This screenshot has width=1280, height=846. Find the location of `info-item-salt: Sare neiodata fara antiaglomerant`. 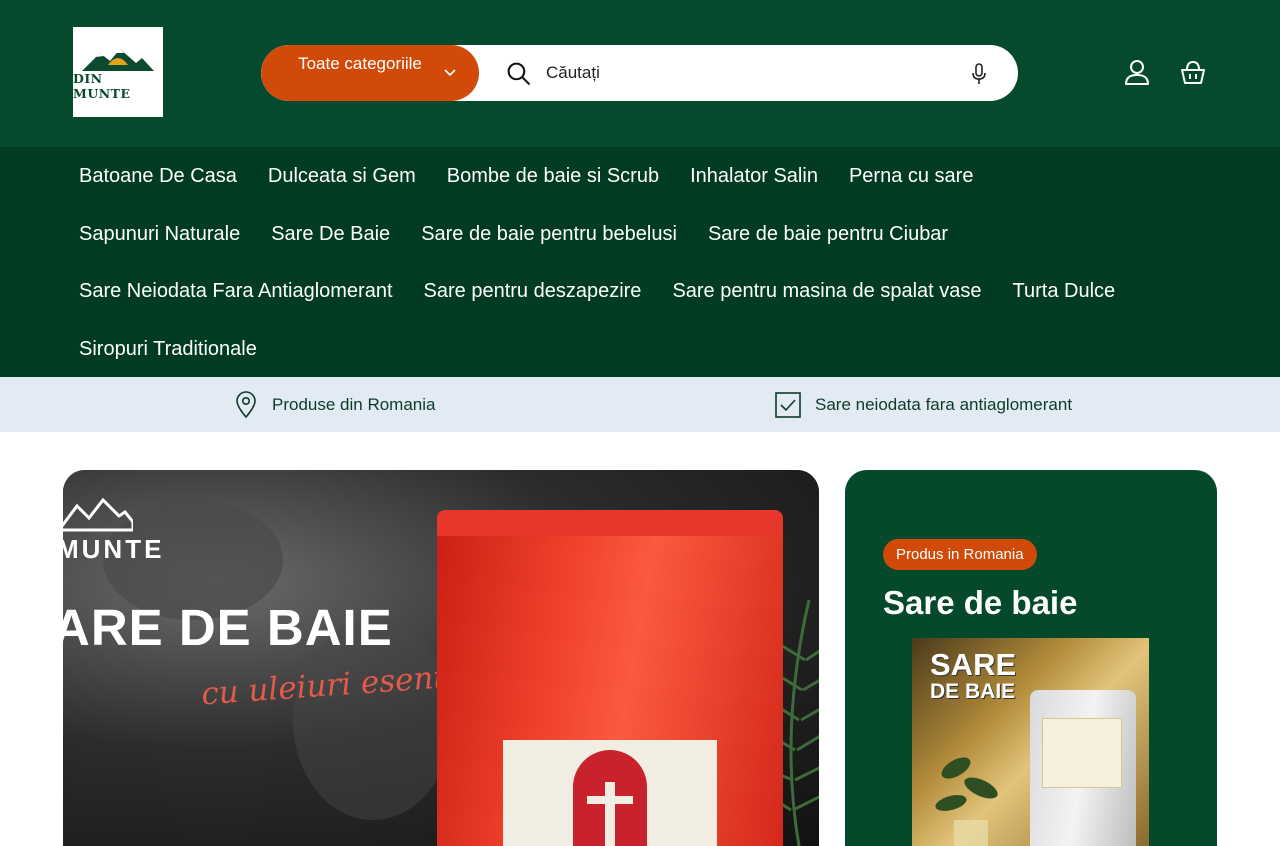

info-item-salt: Sare neiodata fara antiaglomerant is located at coordinates (923, 404).